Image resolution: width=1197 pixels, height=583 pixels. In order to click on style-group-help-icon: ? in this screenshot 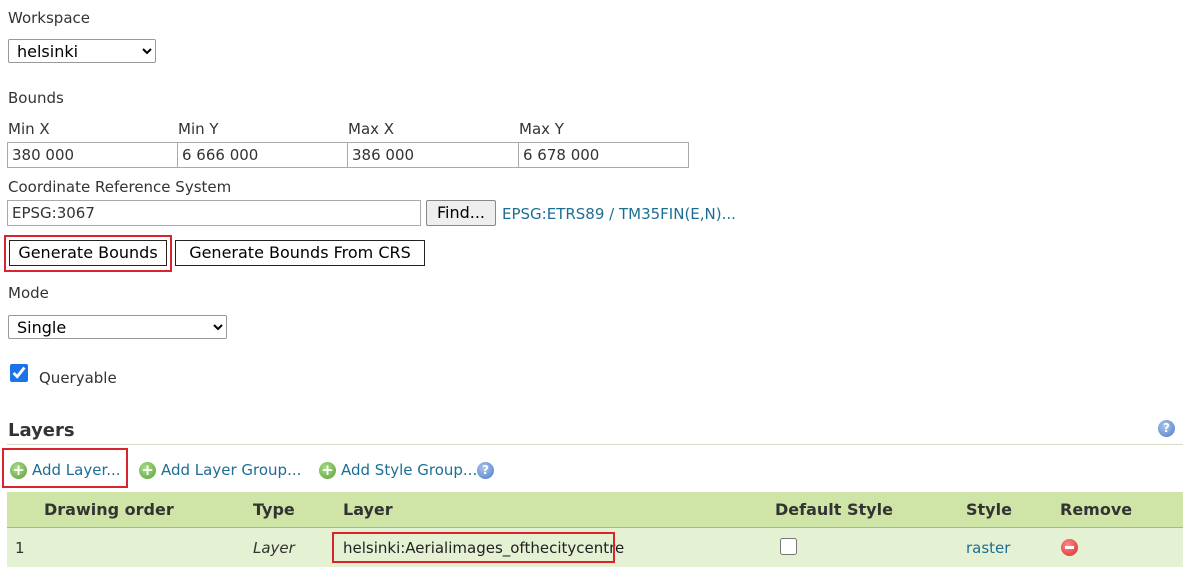, I will do `click(485, 470)`.